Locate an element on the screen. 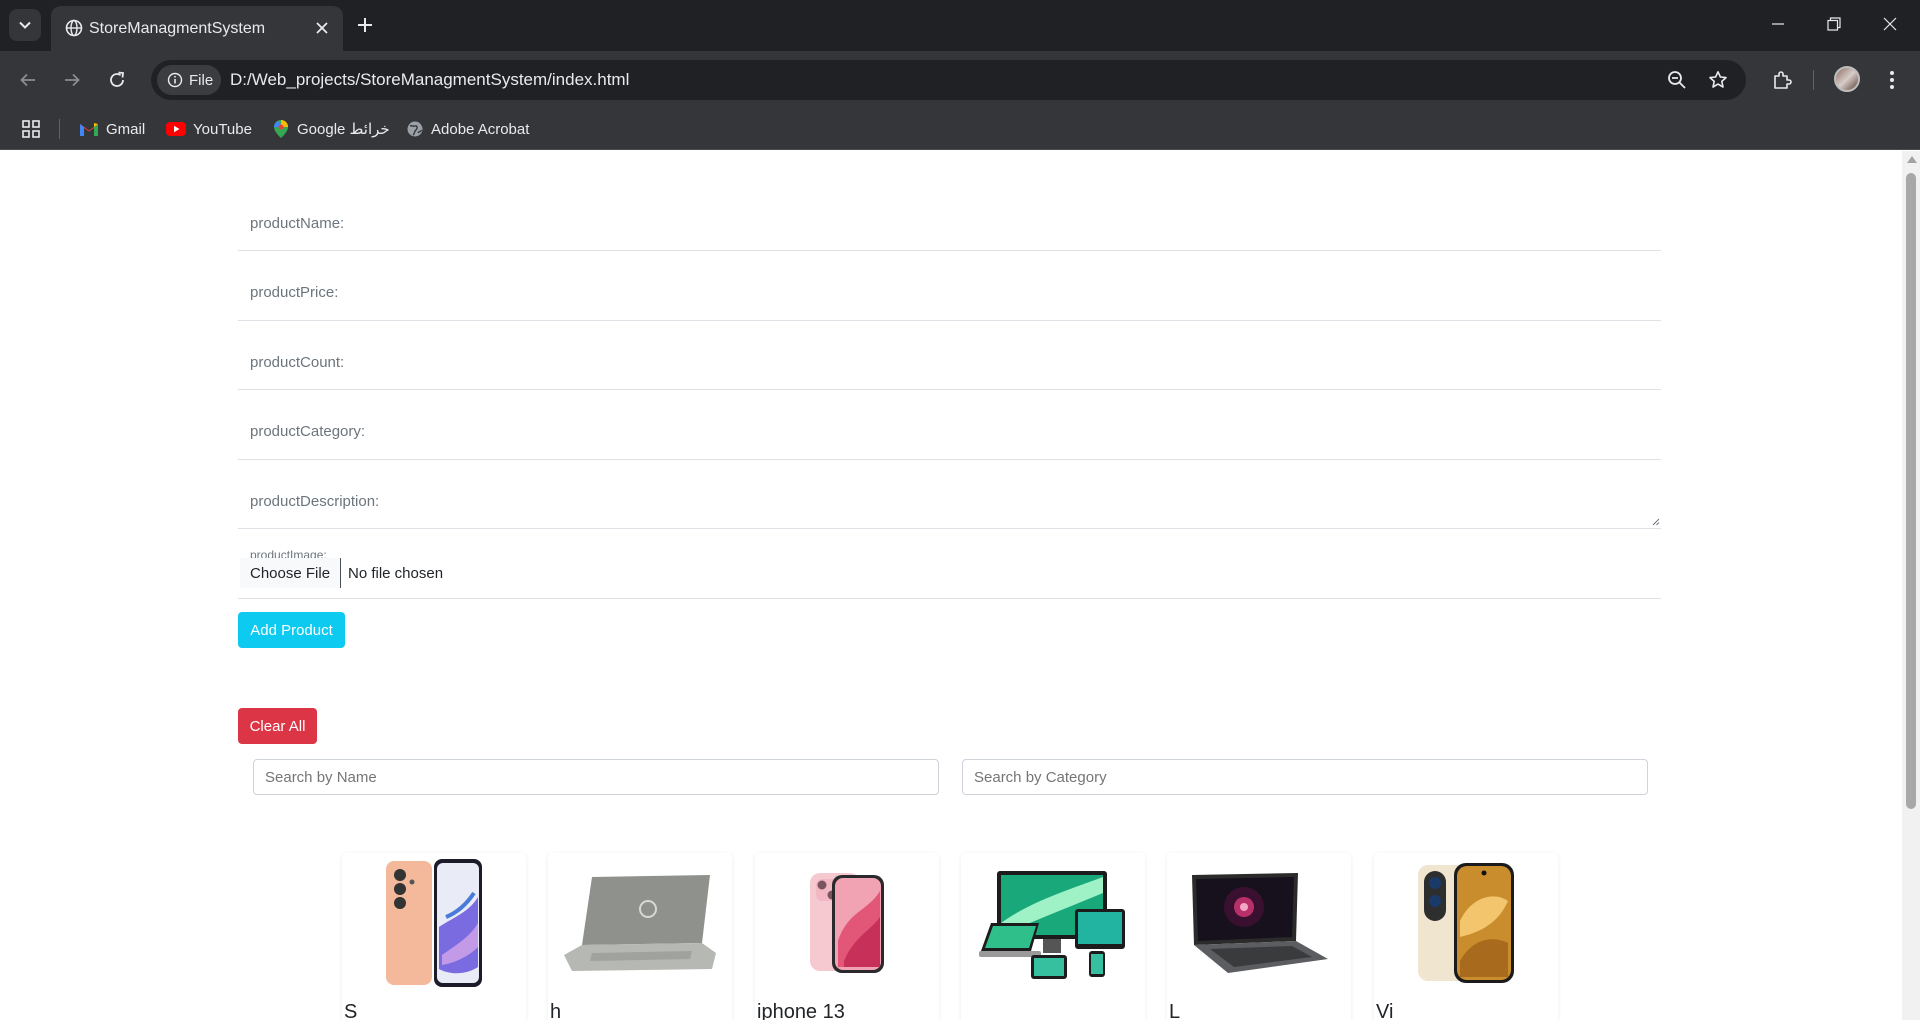 This screenshot has width=1920, height=1020. apps-grid-icon is located at coordinates (31, 129).